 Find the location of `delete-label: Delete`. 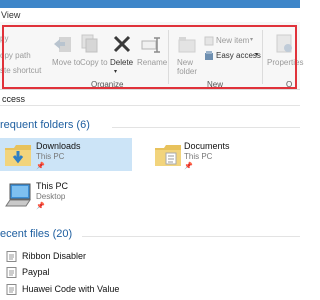

delete-label: Delete is located at coordinates (122, 62).